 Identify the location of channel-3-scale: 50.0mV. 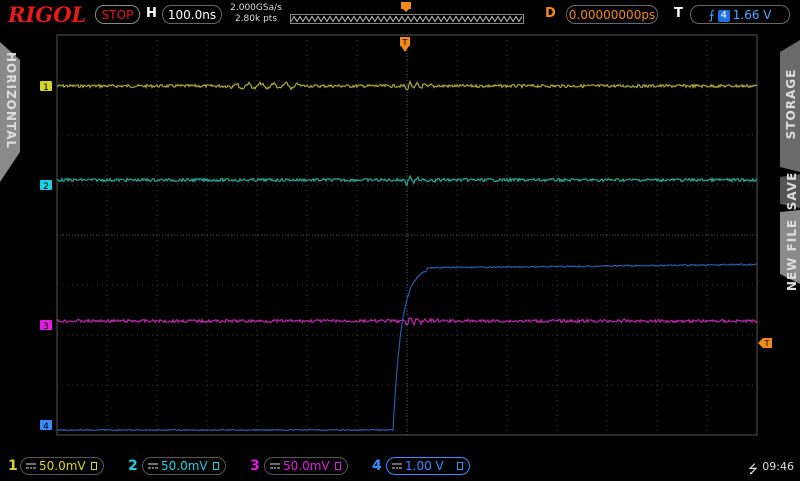
(306, 466).